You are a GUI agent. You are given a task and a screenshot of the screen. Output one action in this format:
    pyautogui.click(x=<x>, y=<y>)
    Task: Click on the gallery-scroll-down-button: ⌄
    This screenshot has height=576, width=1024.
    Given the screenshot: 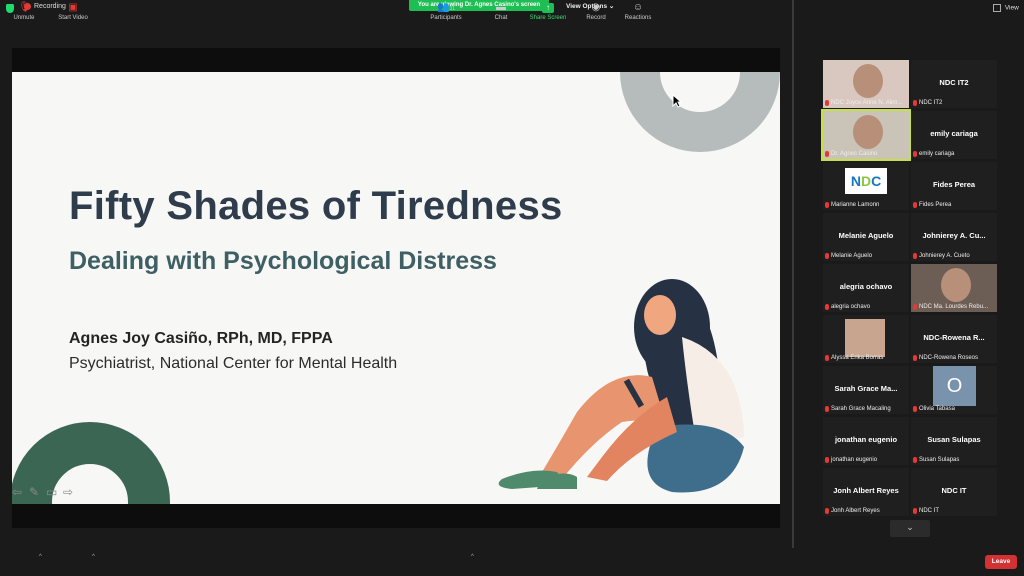 What is the action you would take?
    pyautogui.click(x=910, y=528)
    